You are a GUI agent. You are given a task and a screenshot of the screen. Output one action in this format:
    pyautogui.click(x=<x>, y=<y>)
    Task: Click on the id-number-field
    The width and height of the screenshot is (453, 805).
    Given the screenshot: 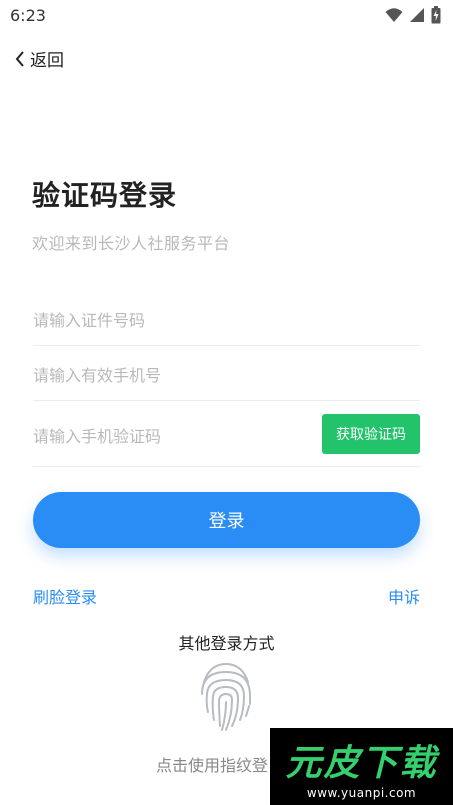 What is the action you would take?
    pyautogui.click(x=226, y=321)
    